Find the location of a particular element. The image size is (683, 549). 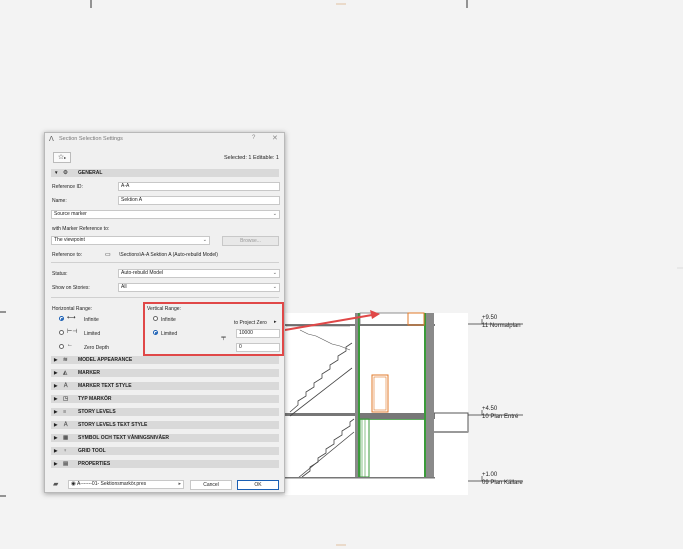

reference-id-field: A-A is located at coordinates (199, 186).